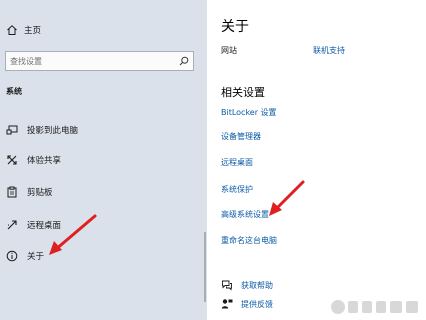 This screenshot has width=426, height=320. What do you see at coordinates (44, 226) in the screenshot?
I see `nav-label: 远程桌面` at bounding box center [44, 226].